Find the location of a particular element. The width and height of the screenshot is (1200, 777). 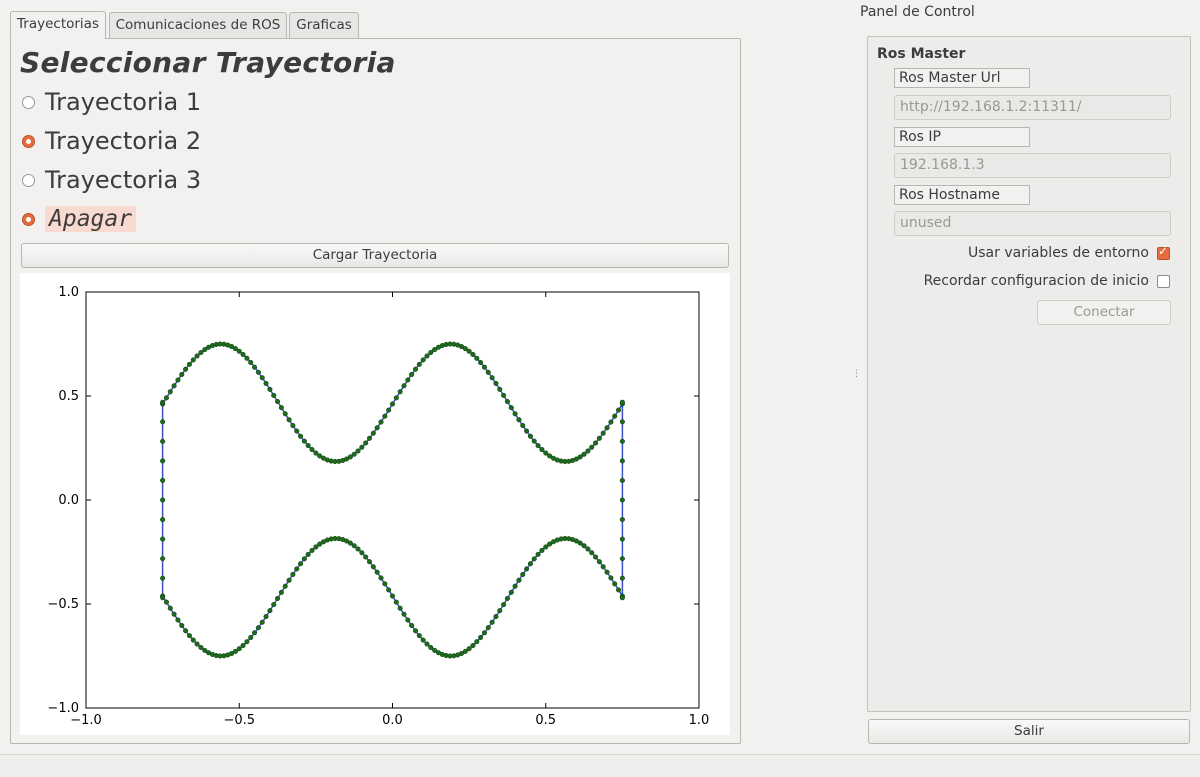

load-trajectory-button: Cargar Trayectoria is located at coordinates (375, 255).